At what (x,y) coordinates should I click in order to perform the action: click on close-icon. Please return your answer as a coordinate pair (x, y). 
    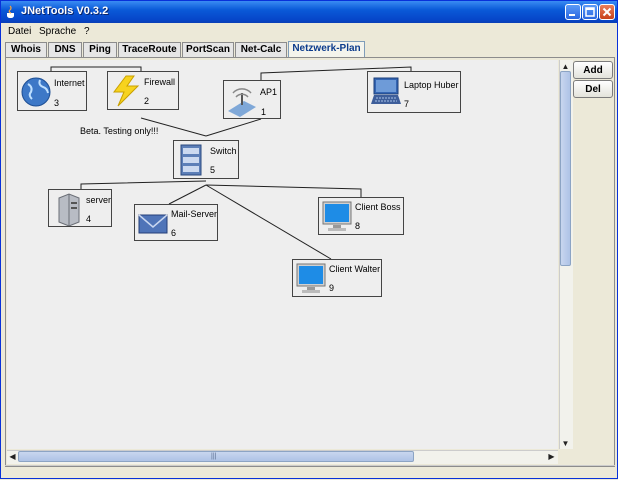
    Looking at the image, I should click on (607, 12).